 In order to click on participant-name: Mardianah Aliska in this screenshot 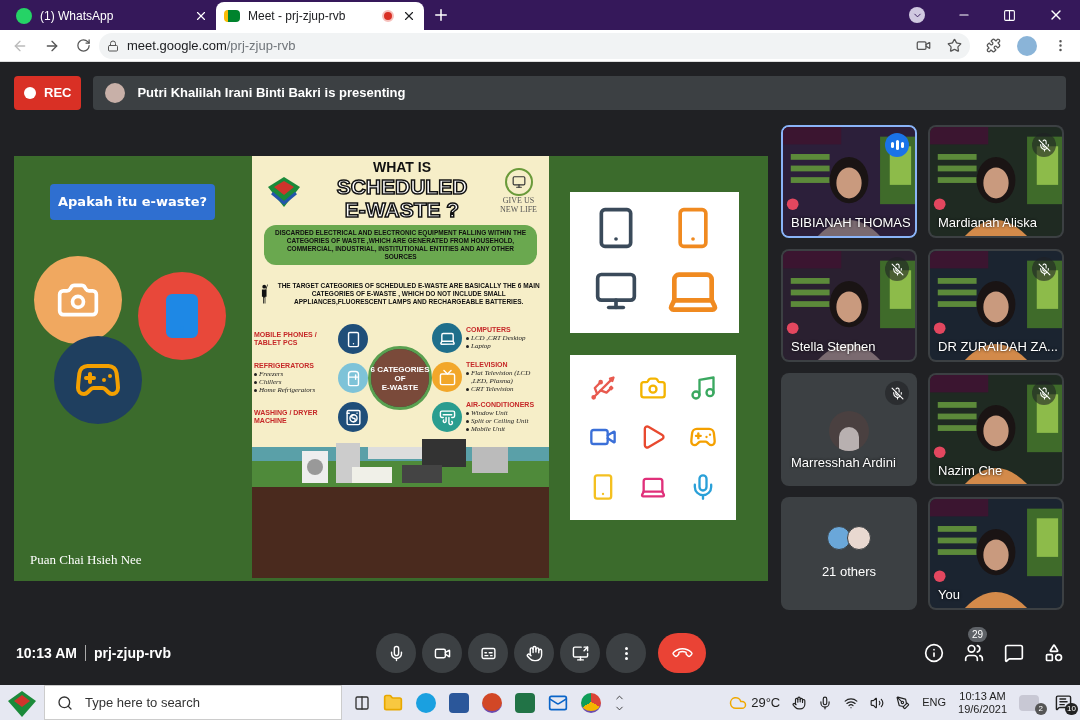, I will do `click(987, 222)`.